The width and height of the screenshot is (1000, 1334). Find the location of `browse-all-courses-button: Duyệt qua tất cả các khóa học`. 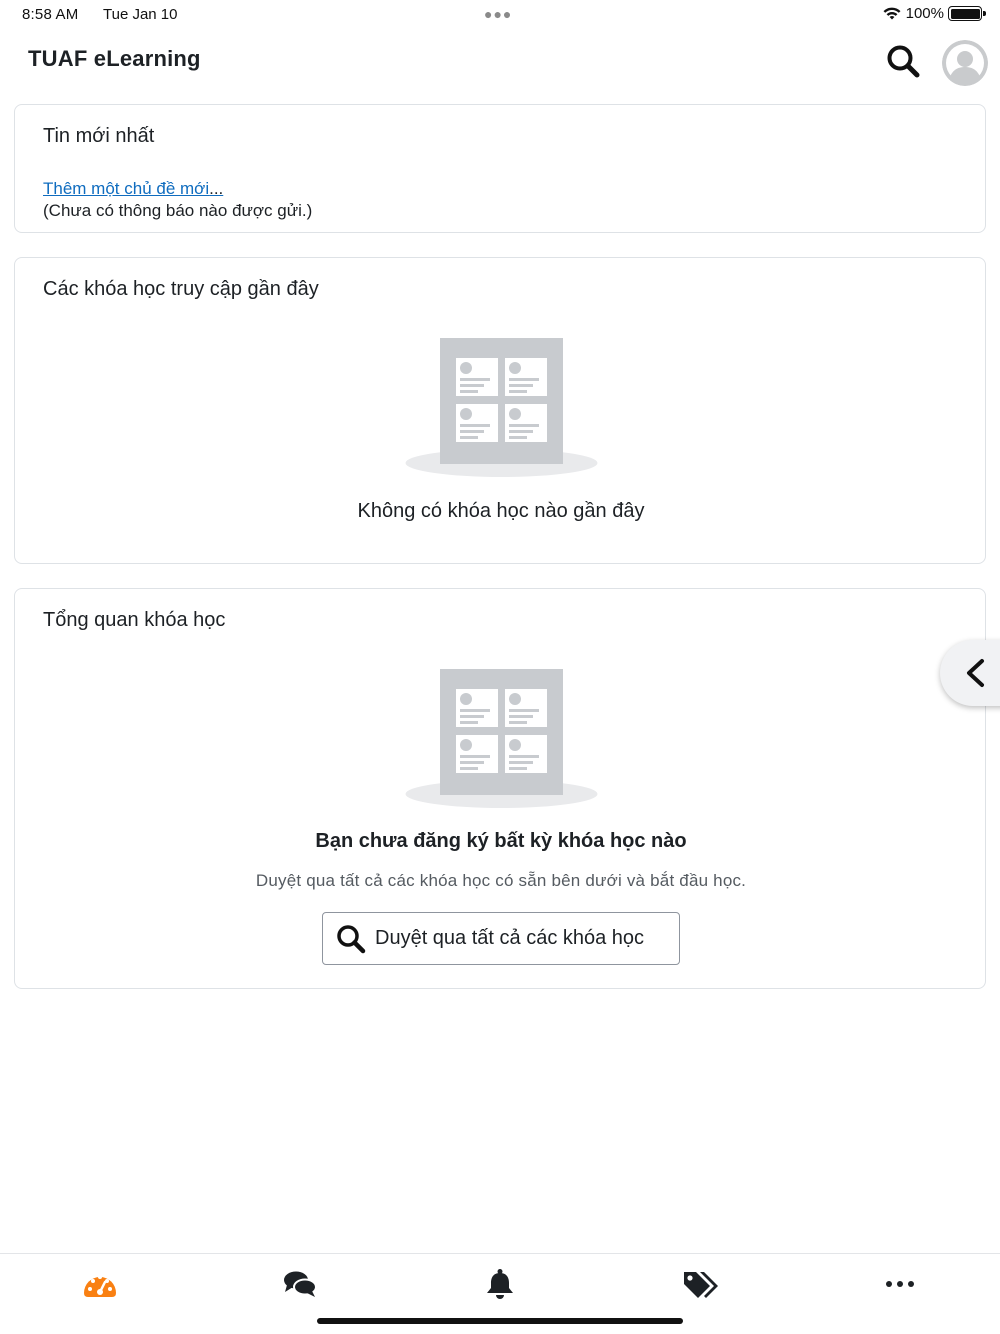

browse-all-courses-button: Duyệt qua tất cả các khóa học is located at coordinates (501, 938).